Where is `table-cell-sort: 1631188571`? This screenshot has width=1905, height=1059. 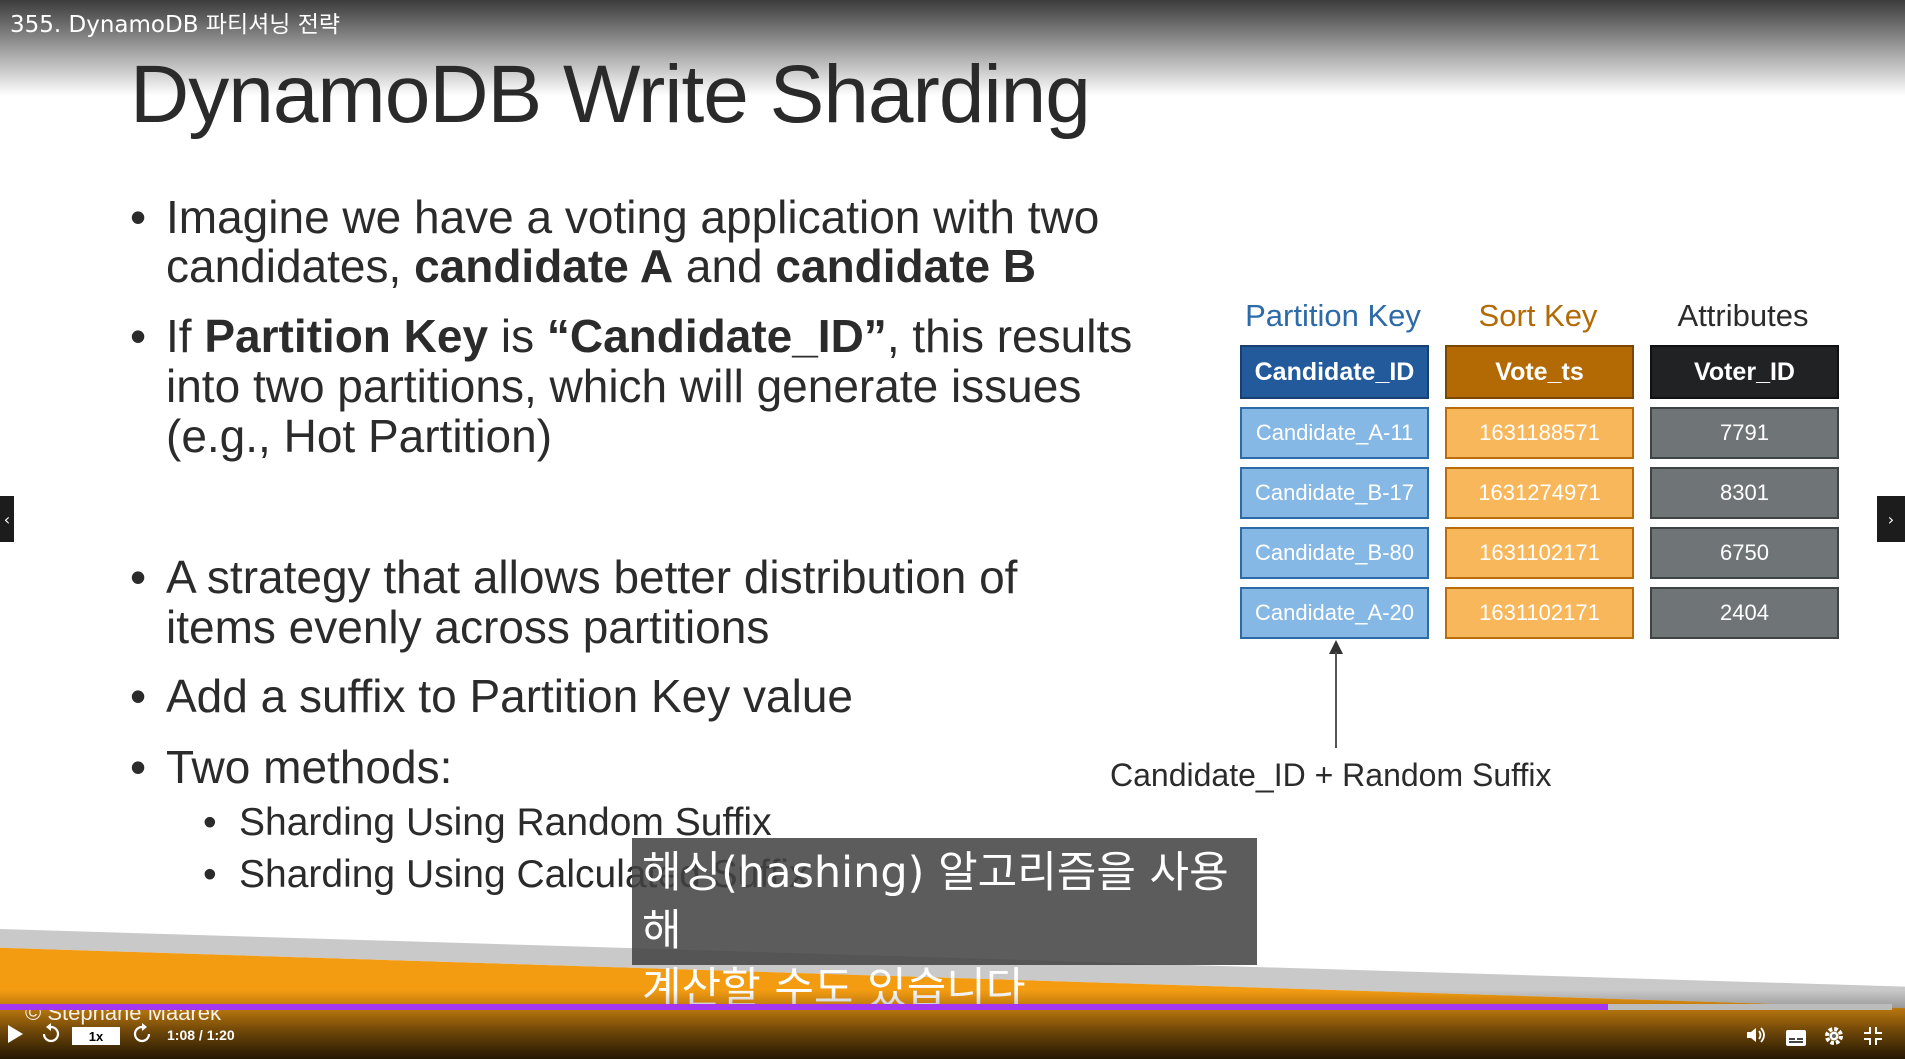 table-cell-sort: 1631188571 is located at coordinates (1539, 433).